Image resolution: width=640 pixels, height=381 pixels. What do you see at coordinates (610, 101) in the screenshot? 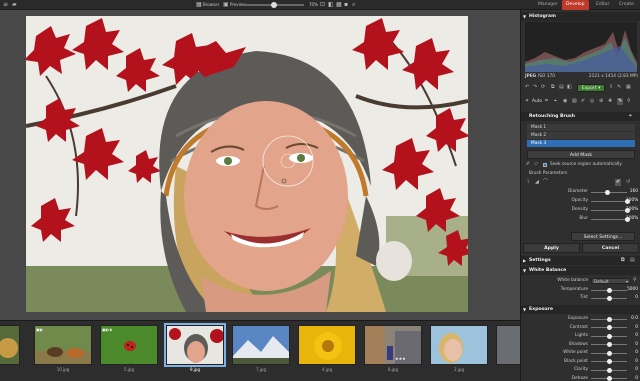
I see `heal-icon: ✚` at bounding box center [610, 101].